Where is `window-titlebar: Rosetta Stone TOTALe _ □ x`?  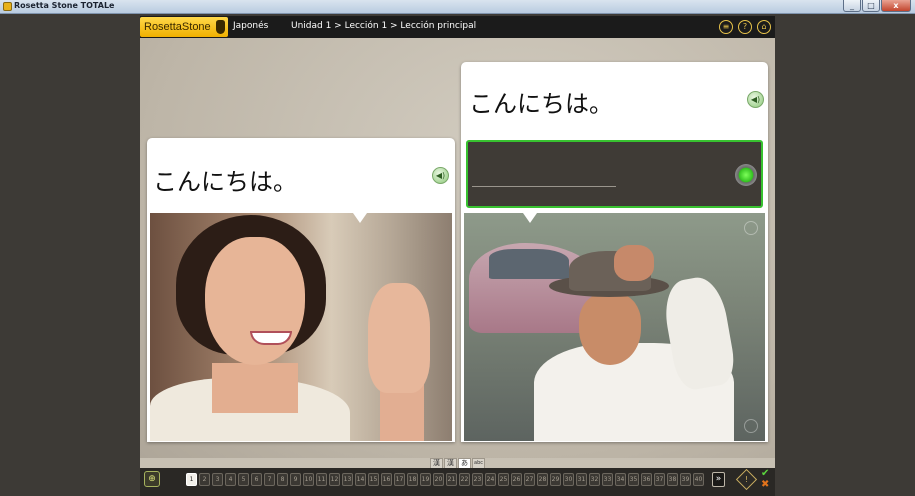 window-titlebar: Rosetta Stone TOTALe _ □ x is located at coordinates (457, 7).